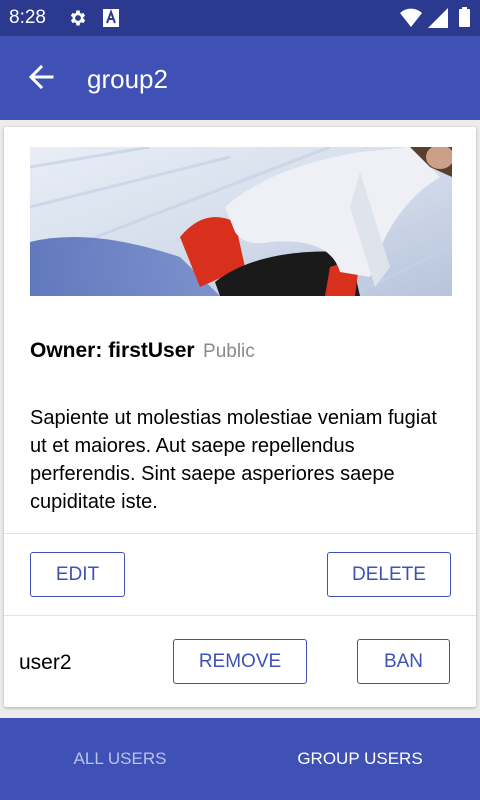  I want to click on arrow-back-icon, so click(41, 77).